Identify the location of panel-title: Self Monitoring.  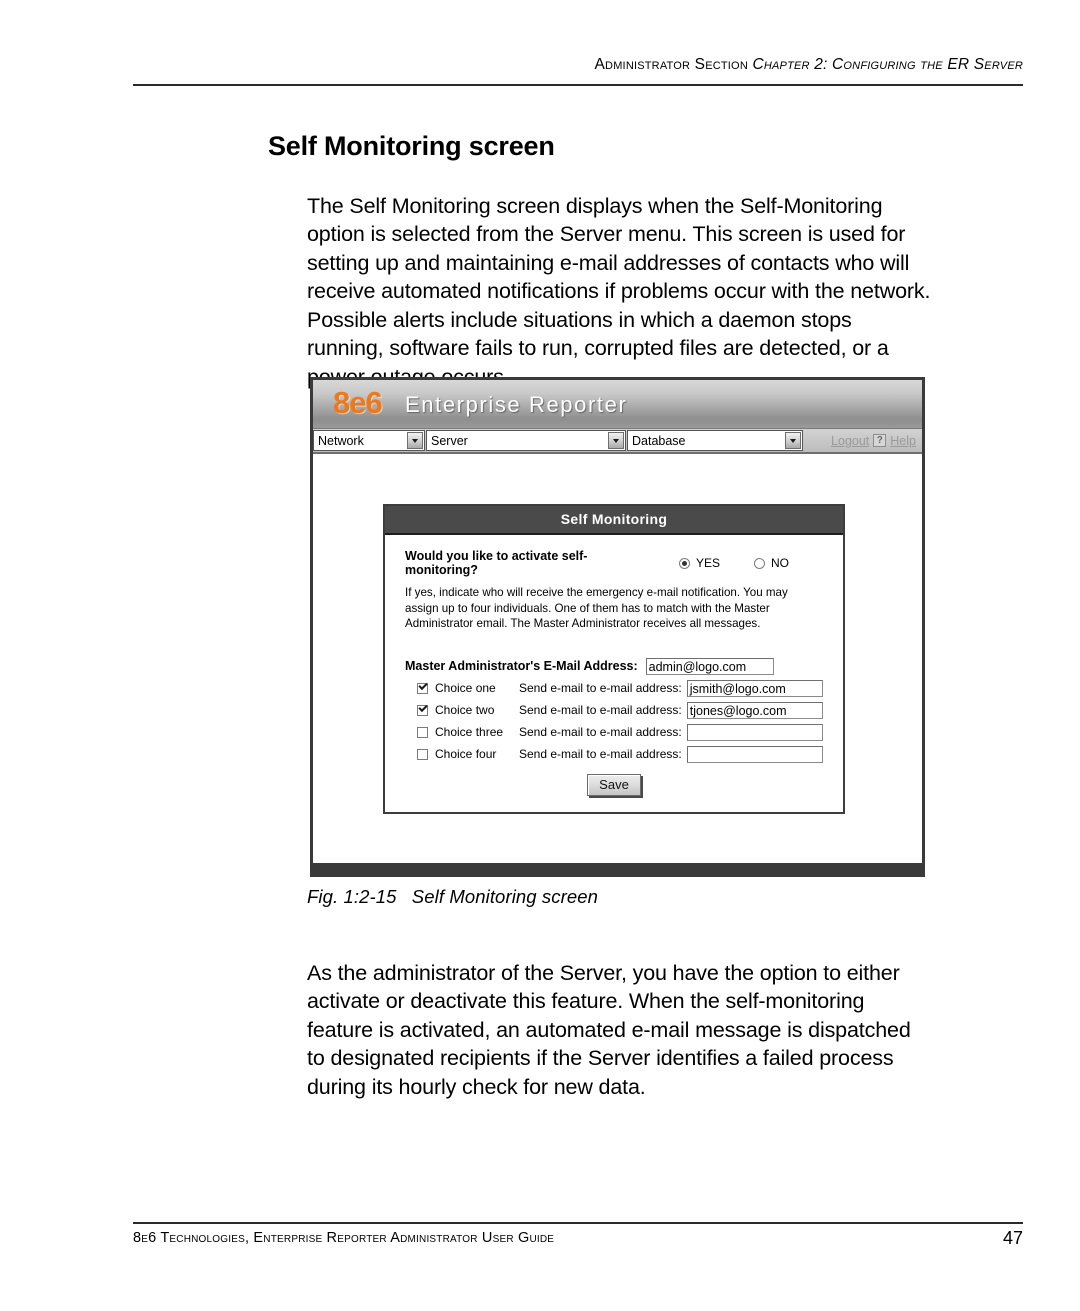
(614, 520).